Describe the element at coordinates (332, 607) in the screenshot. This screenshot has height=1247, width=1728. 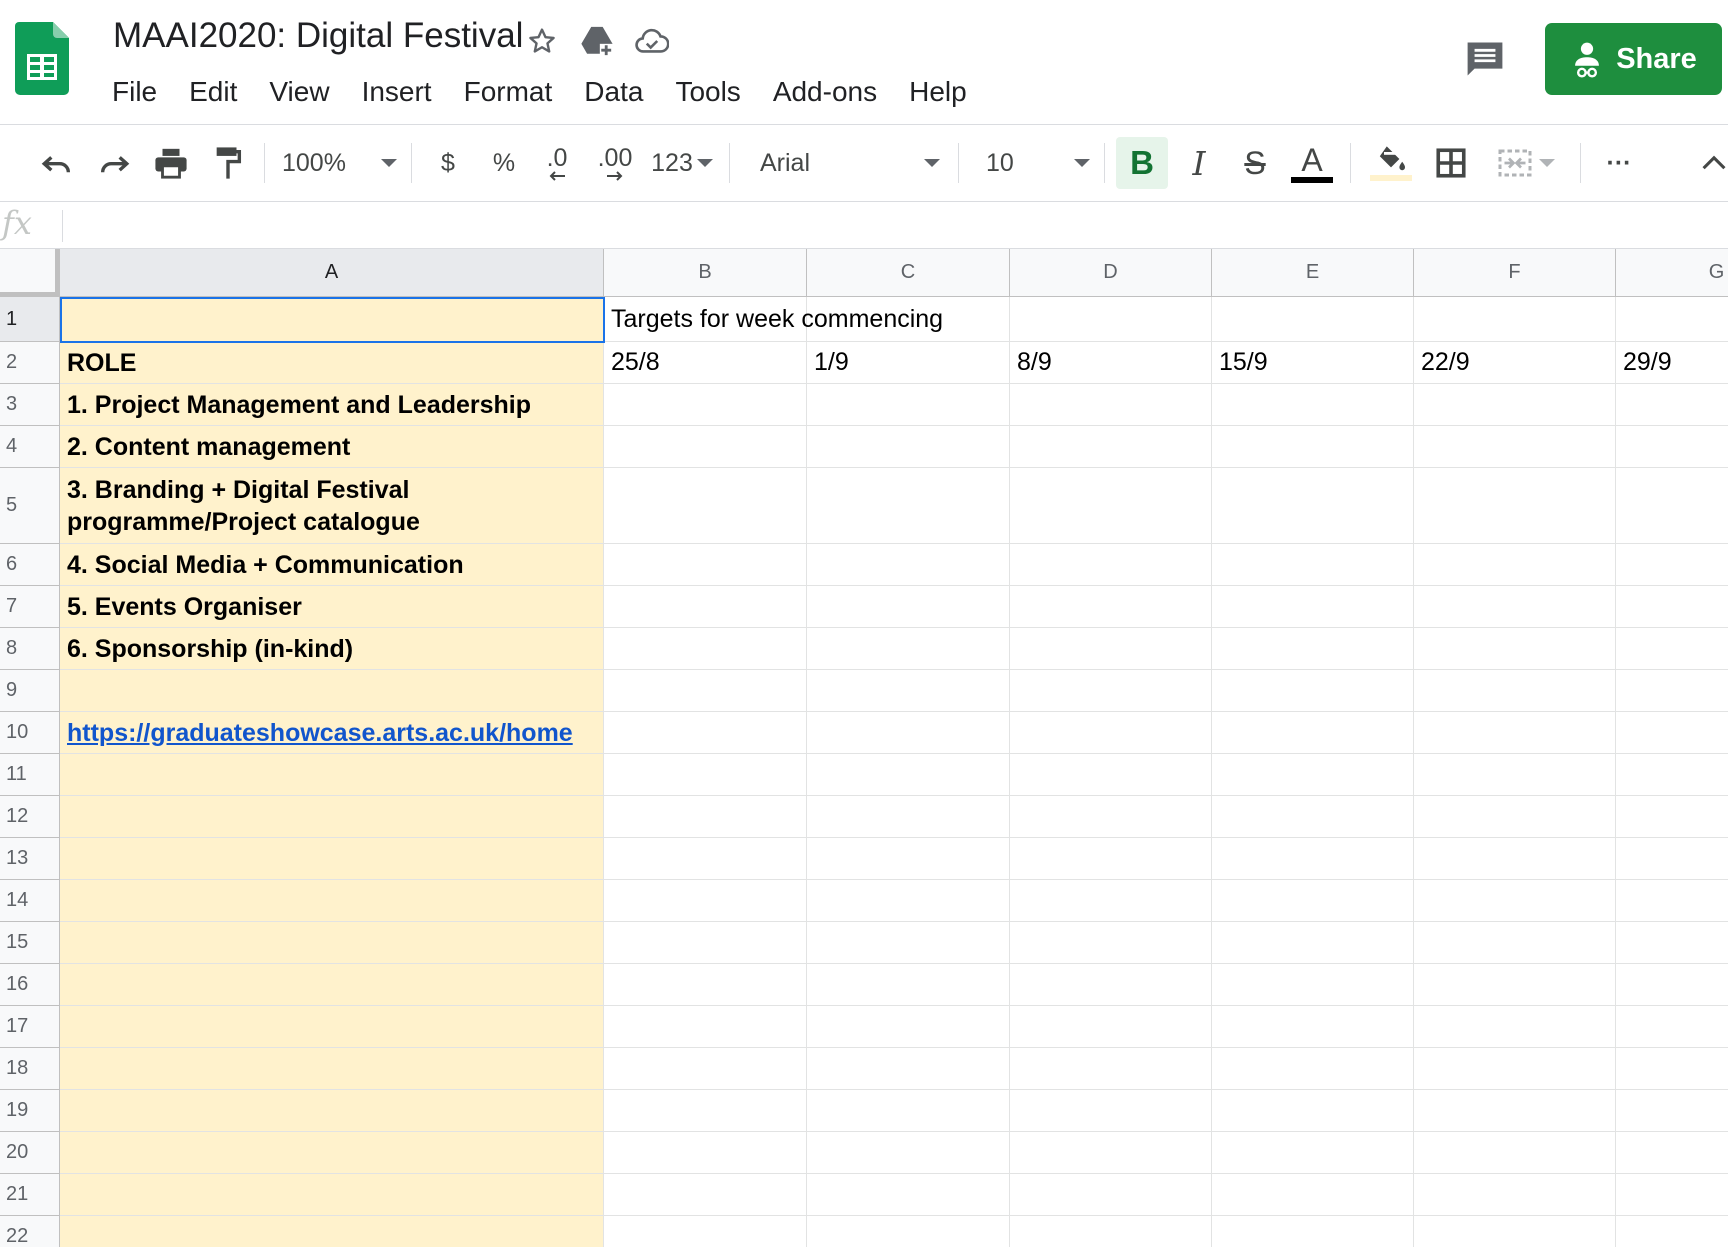
I see `cell-a7: 5. Events Organiser` at that location.